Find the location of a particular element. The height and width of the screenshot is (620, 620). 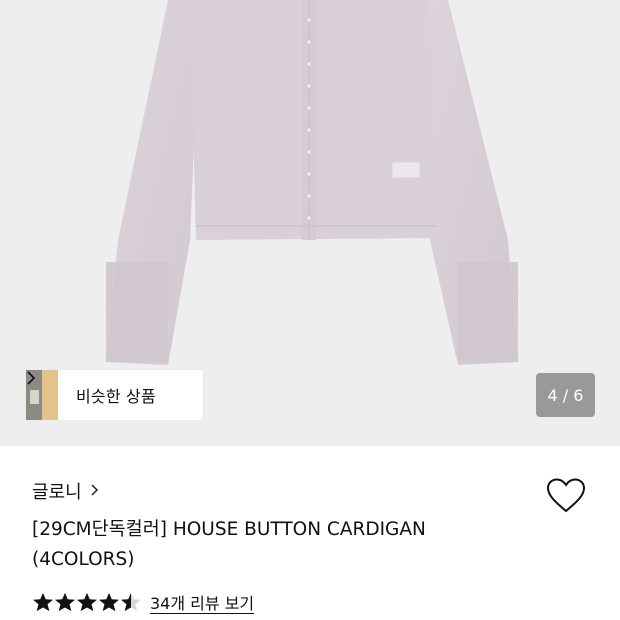

heart-icon is located at coordinates (566, 496).